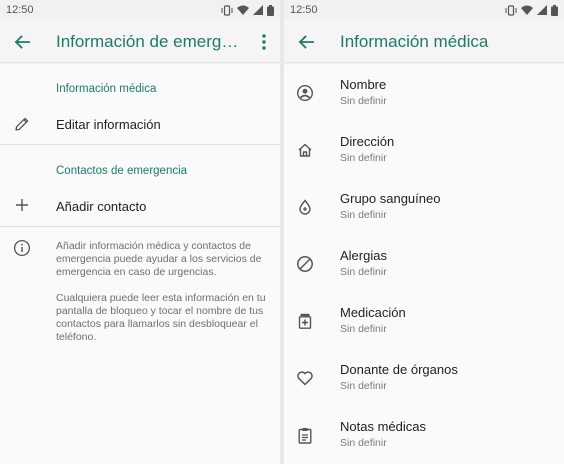 This screenshot has height=464, width=564. What do you see at coordinates (424, 379) in the screenshot?
I see `medical-item-organ-donor: Donante de órganos Sin definir` at bounding box center [424, 379].